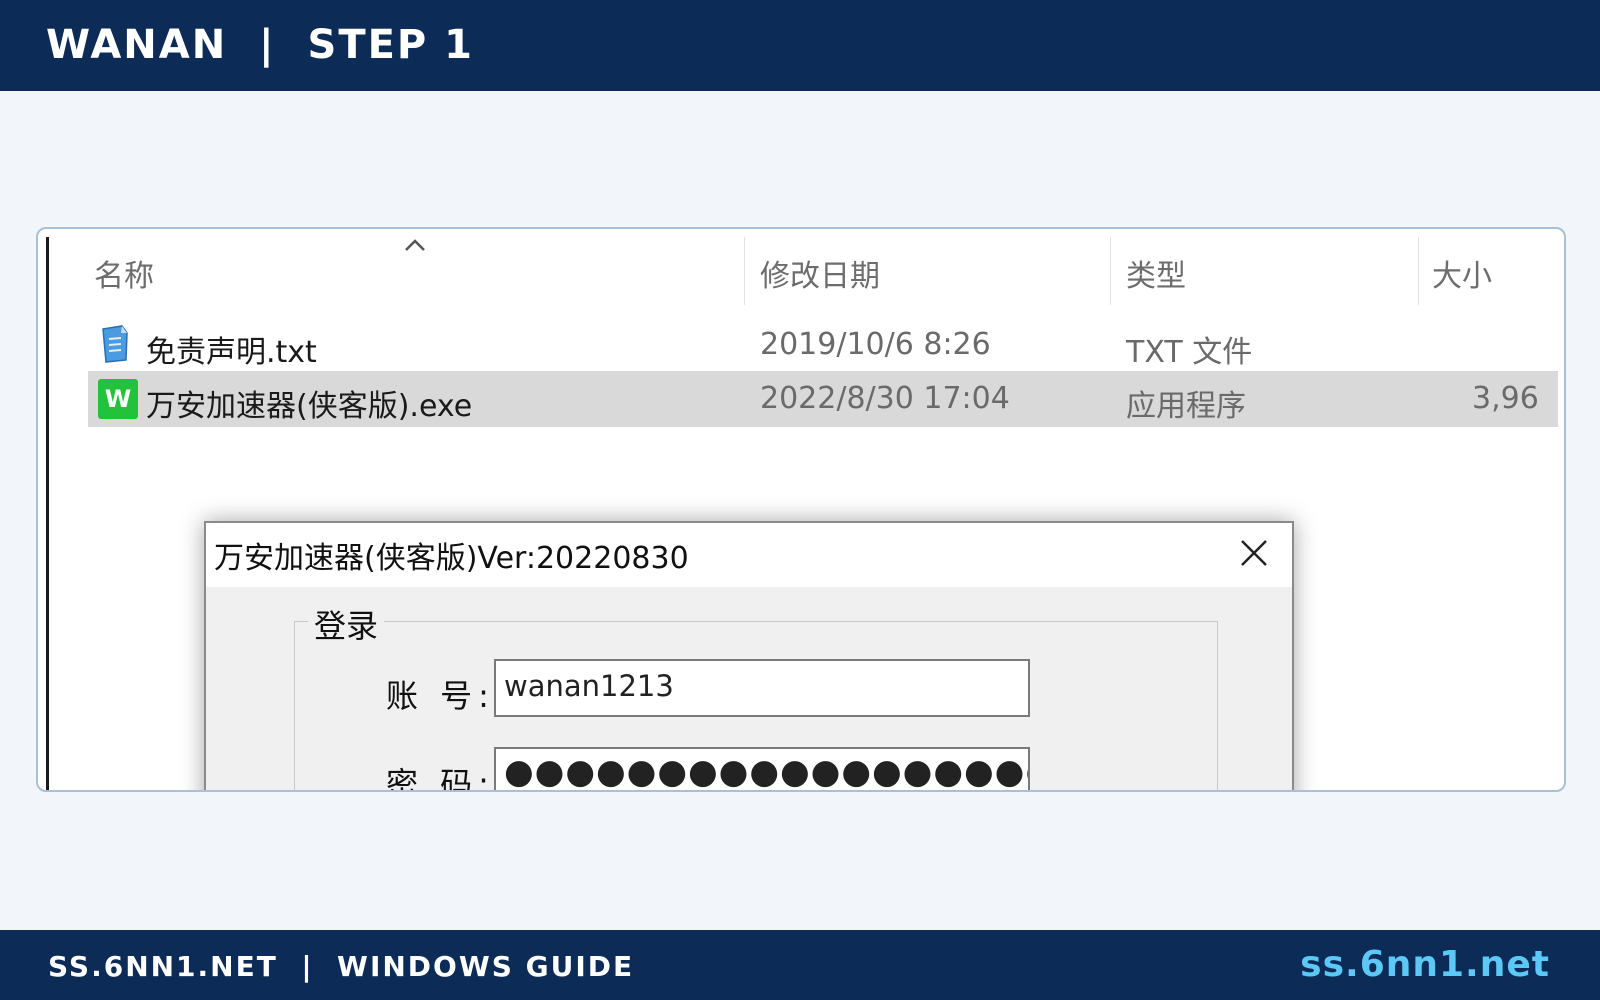 The image size is (1600, 1000). I want to click on text-file-icon, so click(115, 344).